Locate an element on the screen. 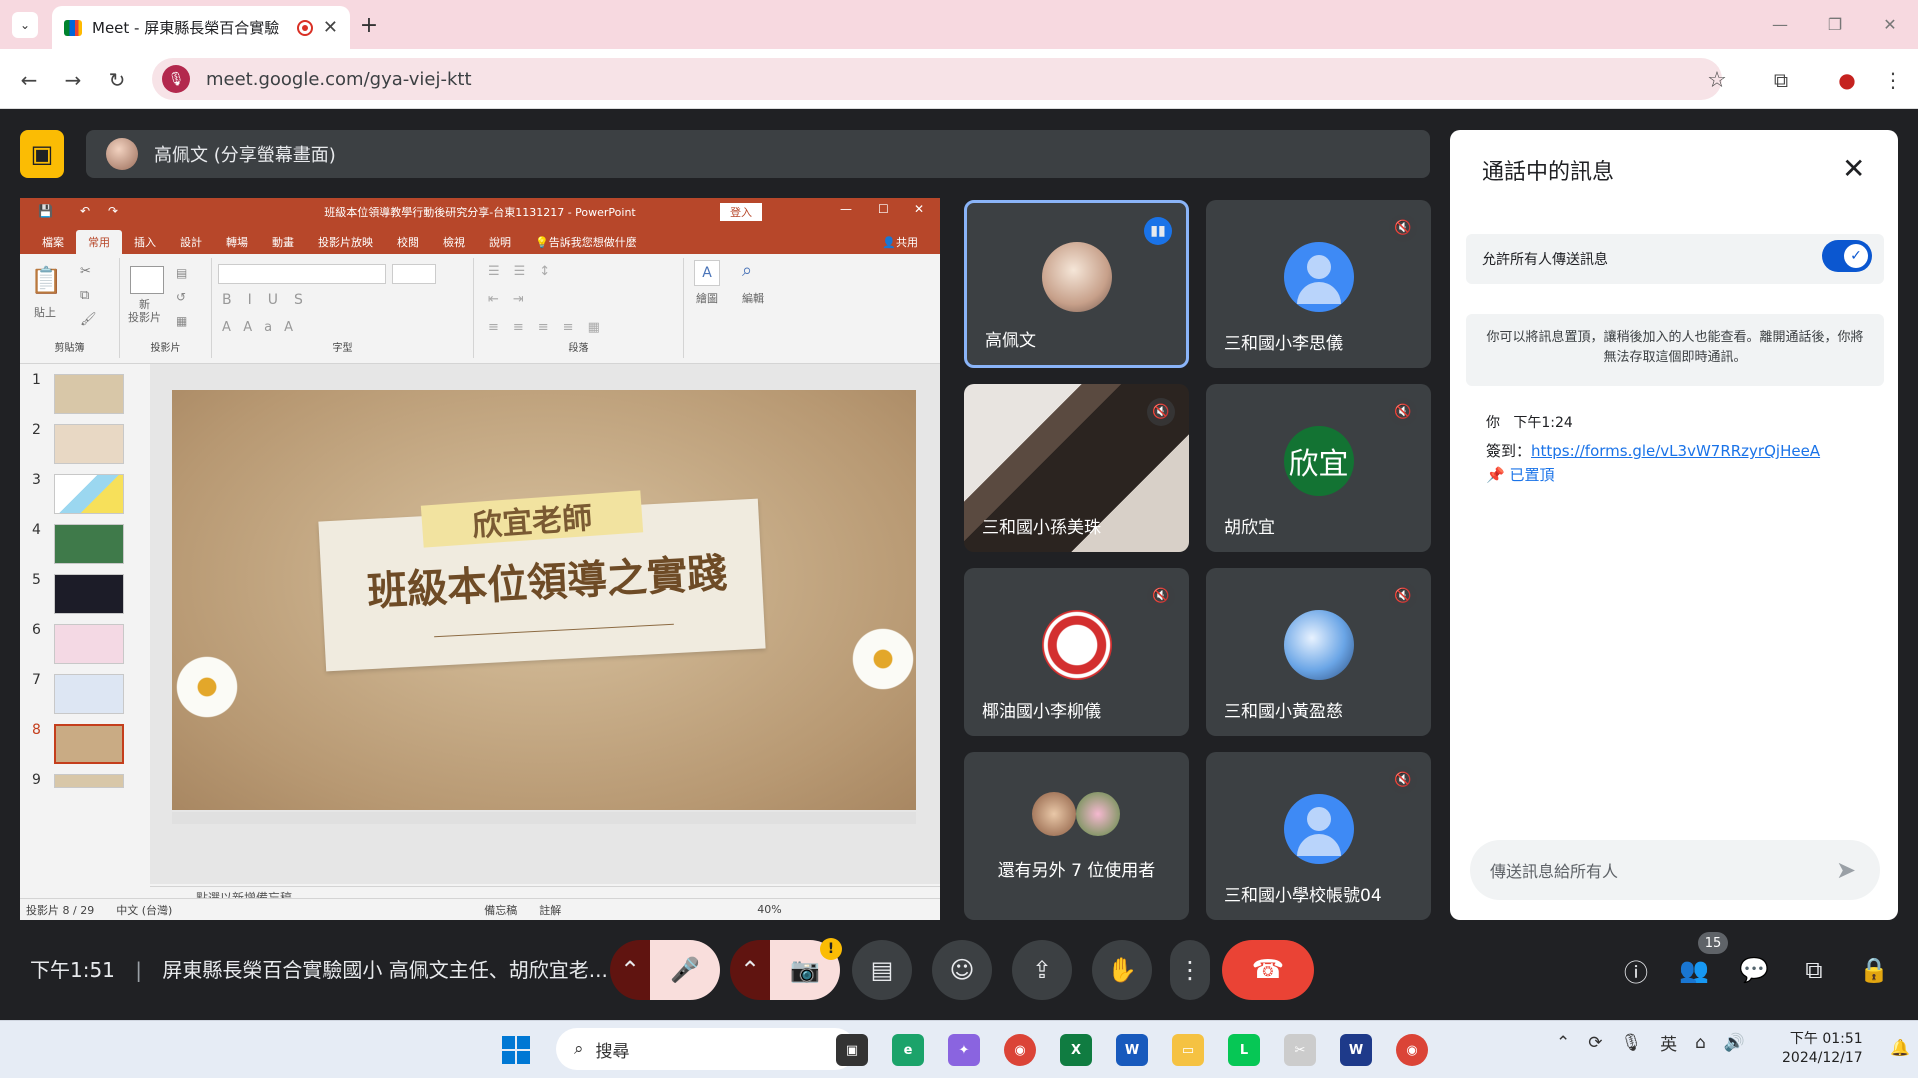 This screenshot has height=1078, width=1918. ppt-close-icon: ✕ is located at coordinates (919, 209).